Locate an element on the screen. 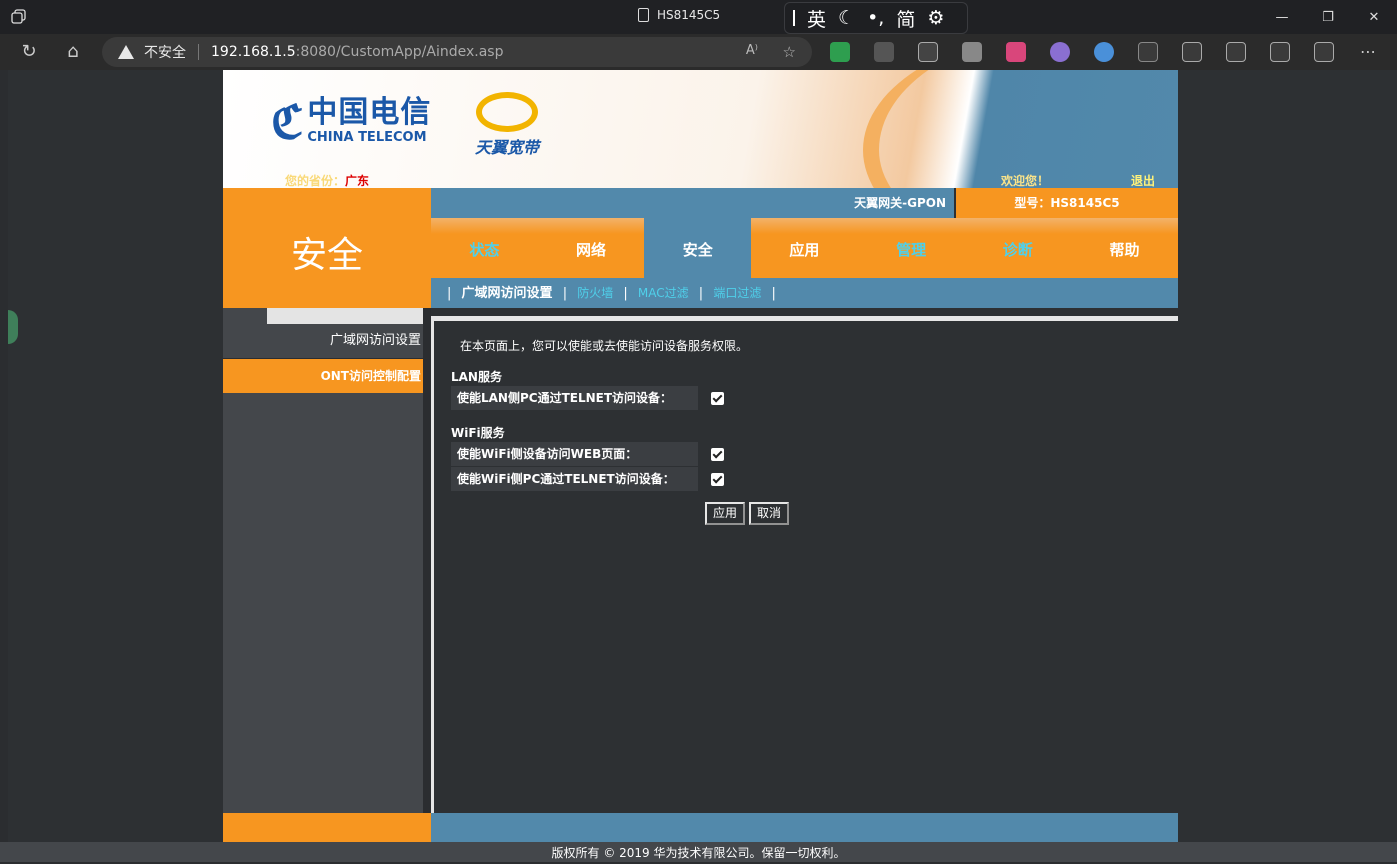 The width and height of the screenshot is (1397, 864). ime-lang-toggle: 英 is located at coordinates (816, 18).